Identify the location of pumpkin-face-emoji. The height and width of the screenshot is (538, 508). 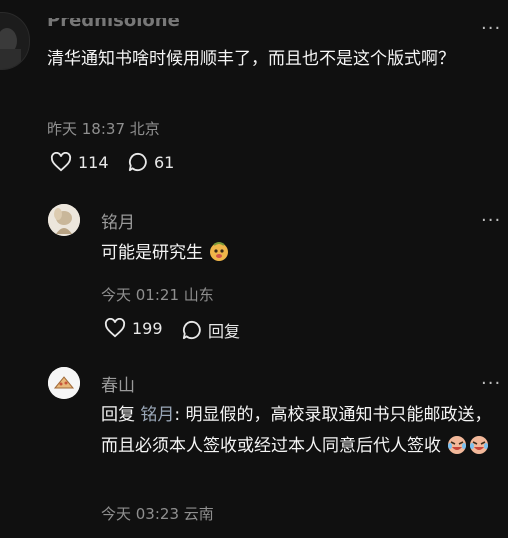
(219, 251).